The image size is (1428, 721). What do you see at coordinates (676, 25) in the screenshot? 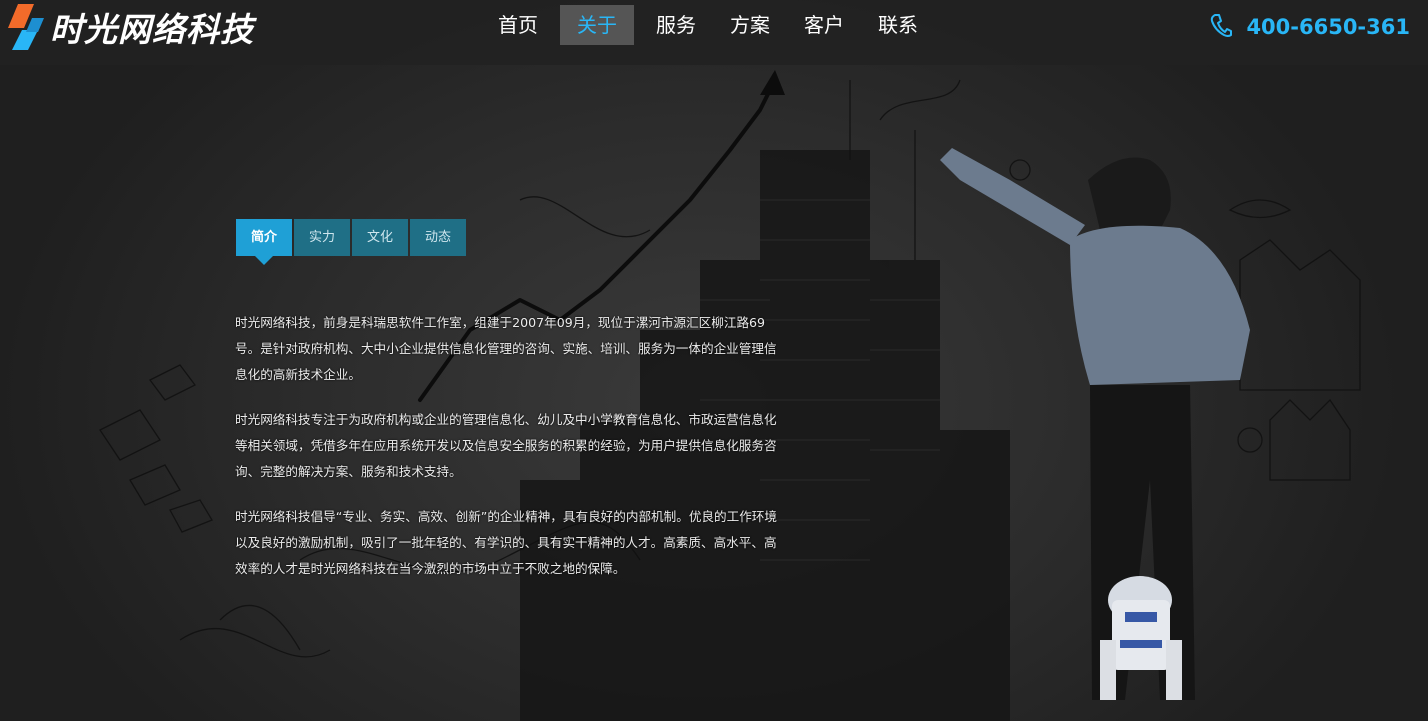
I see `nav-item-services: 服务` at bounding box center [676, 25].